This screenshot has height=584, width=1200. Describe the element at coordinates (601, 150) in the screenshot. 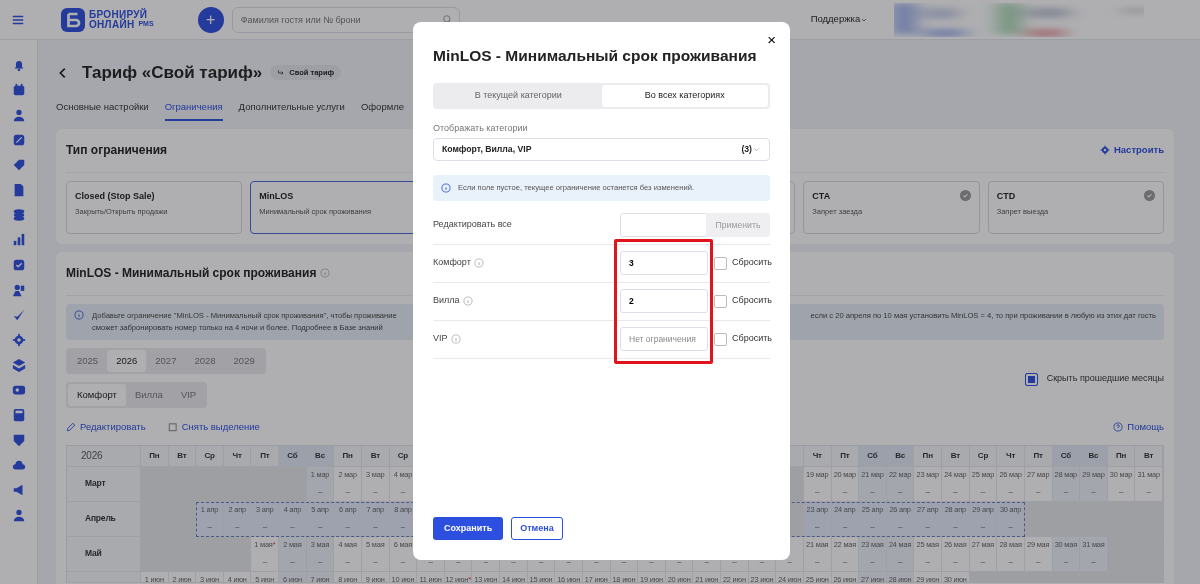

I see `category-select: Комфорт, Вилла, VIP (3)` at that location.